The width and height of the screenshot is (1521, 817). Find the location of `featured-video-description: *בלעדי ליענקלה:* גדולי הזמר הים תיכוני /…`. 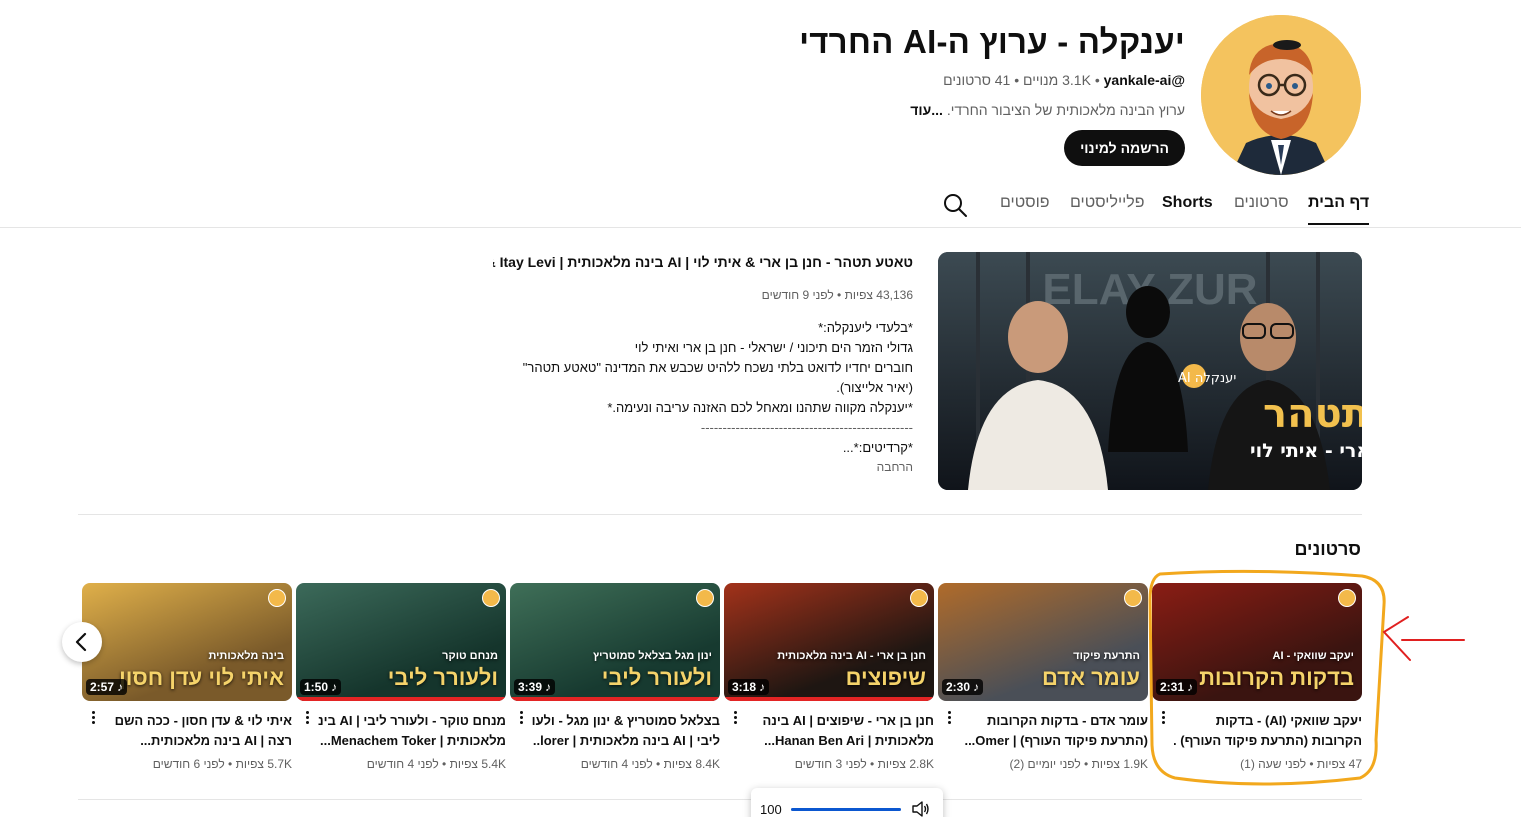

featured-video-description: *בלעדי ליענקלה:* גדולי הזמר הים תיכוני /… is located at coordinates (703, 388).